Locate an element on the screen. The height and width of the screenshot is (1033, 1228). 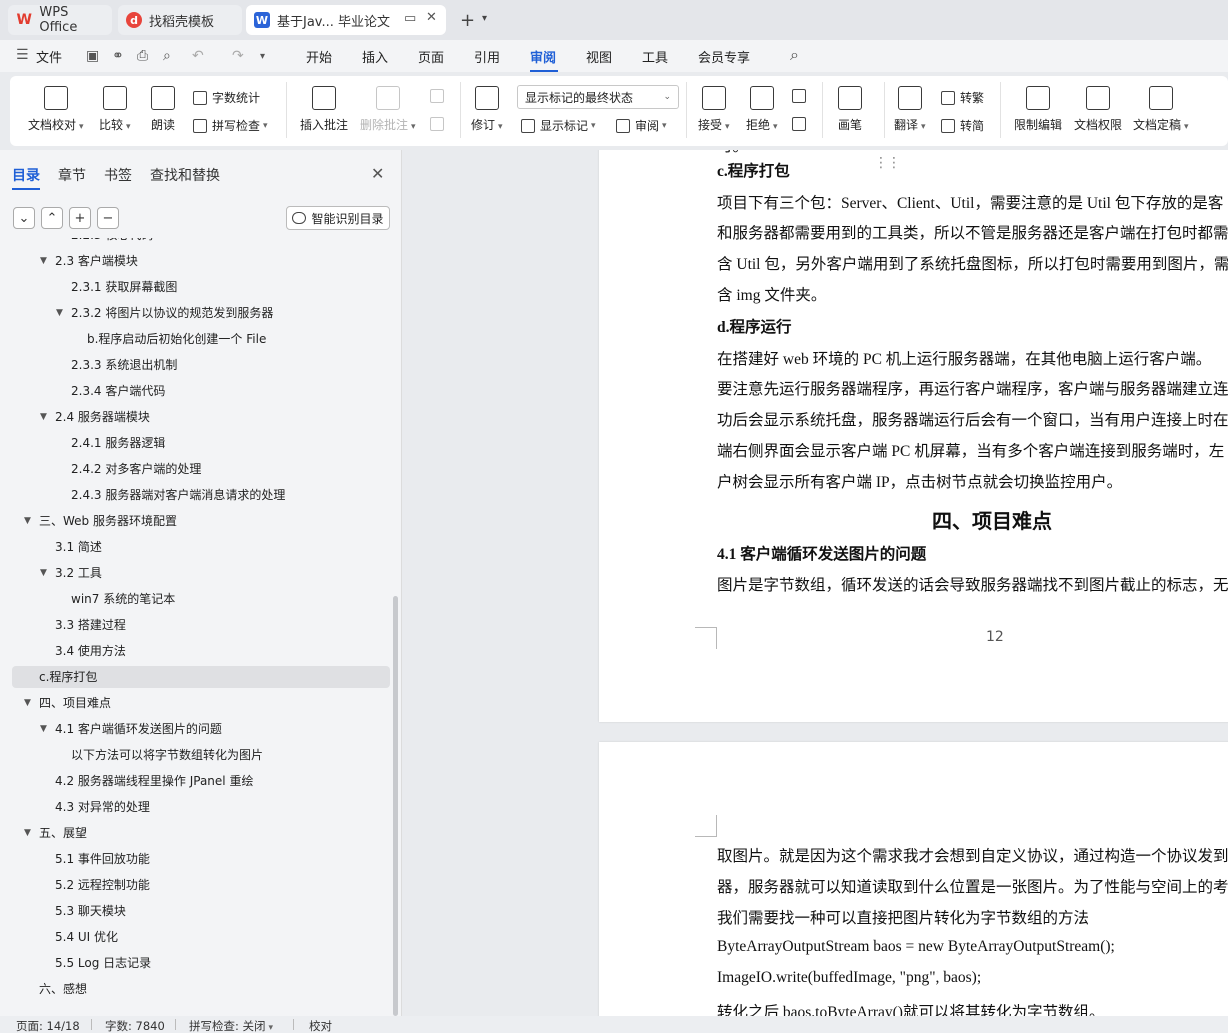
toc-item: c.程序打包 is located at coordinates (201, 677).